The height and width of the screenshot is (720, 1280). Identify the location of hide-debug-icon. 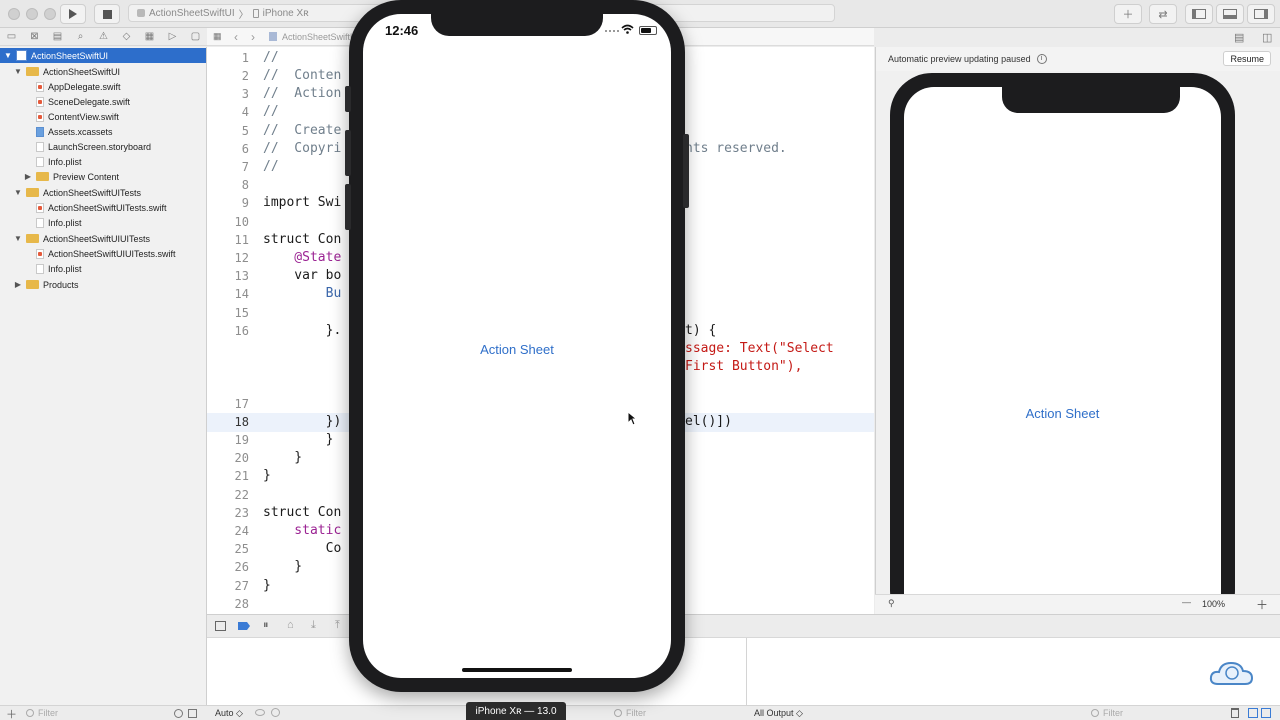
(220, 626).